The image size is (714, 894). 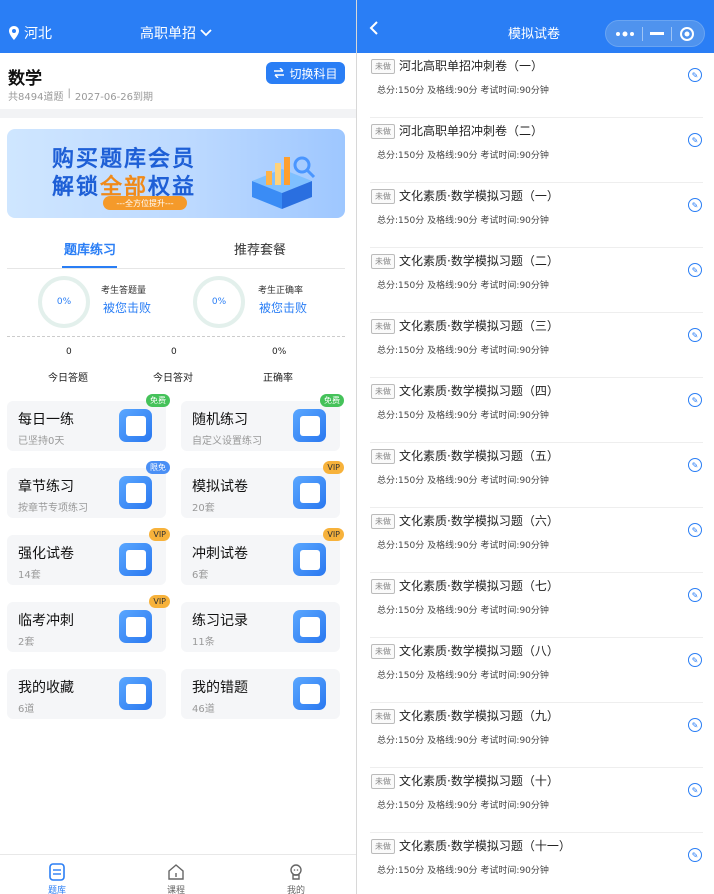 What do you see at coordinates (313, 73) in the screenshot?
I see `switch-subject-label: 切换科目` at bounding box center [313, 73].